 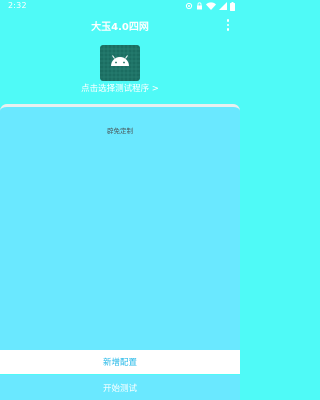 I want to click on settings-icon, so click(x=189, y=6).